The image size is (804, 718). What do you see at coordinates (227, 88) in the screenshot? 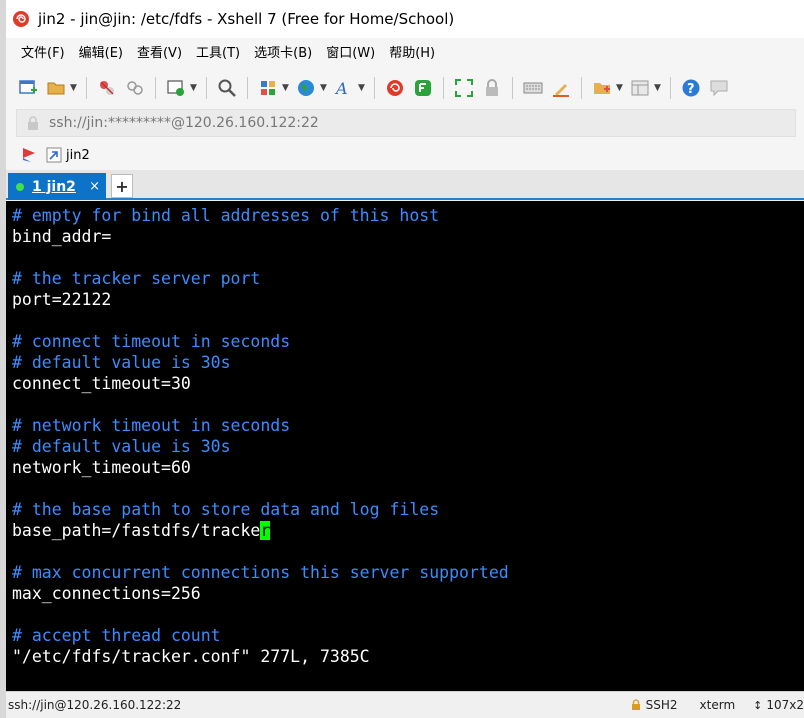
I see `find-icon` at bounding box center [227, 88].